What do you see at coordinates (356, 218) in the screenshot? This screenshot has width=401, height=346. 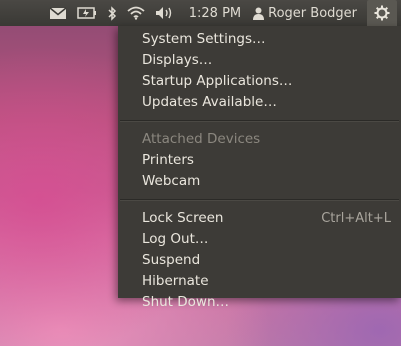 I see `lock-screen-shortcut: Ctrl+Alt+L` at bounding box center [356, 218].